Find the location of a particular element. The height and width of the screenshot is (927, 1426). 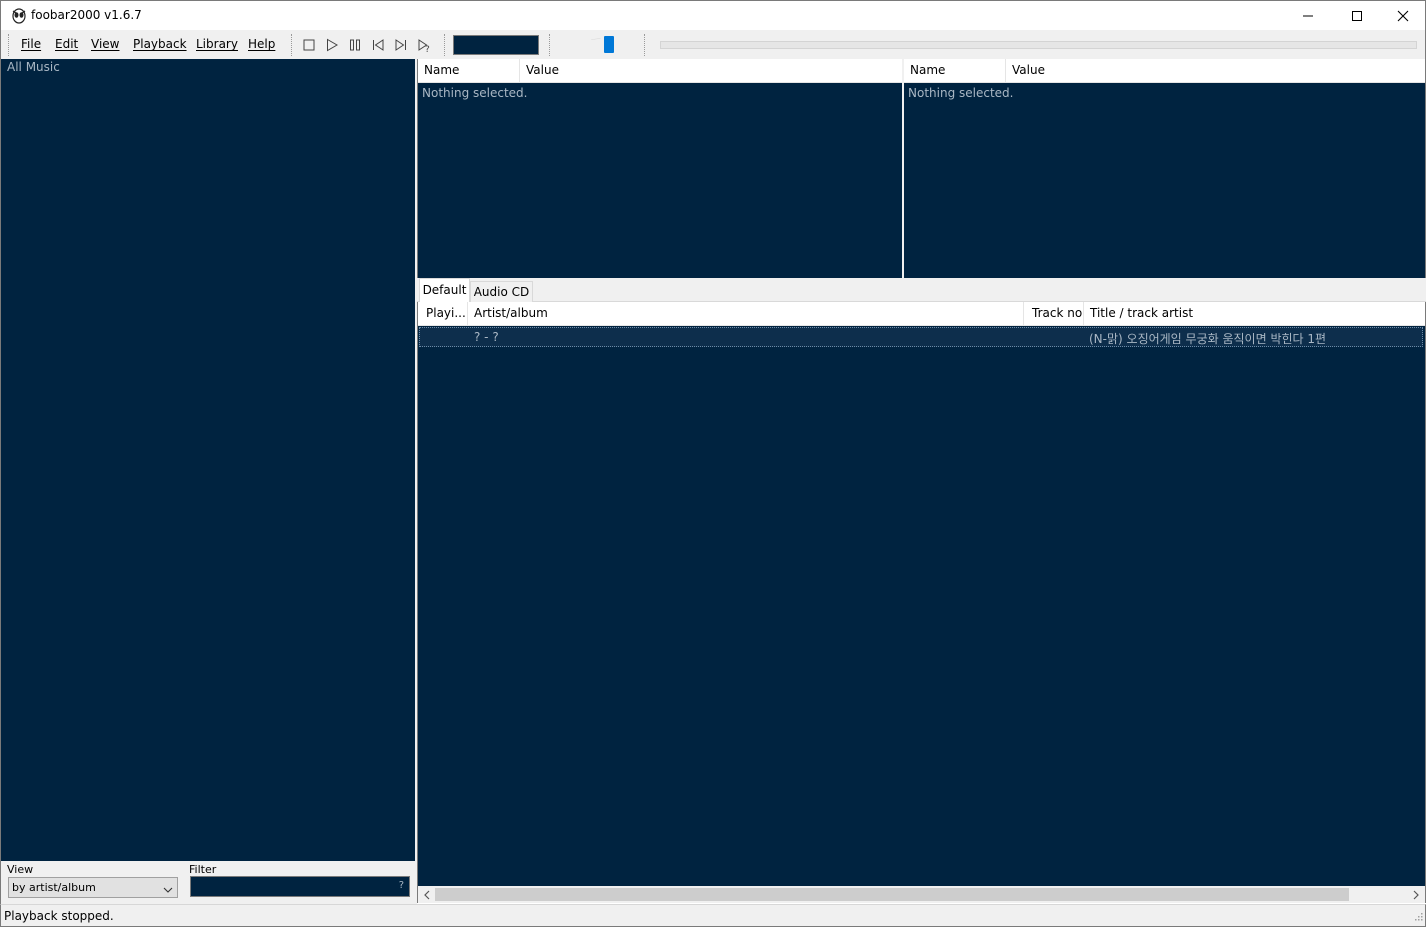

menu-file: File is located at coordinates (31, 44).